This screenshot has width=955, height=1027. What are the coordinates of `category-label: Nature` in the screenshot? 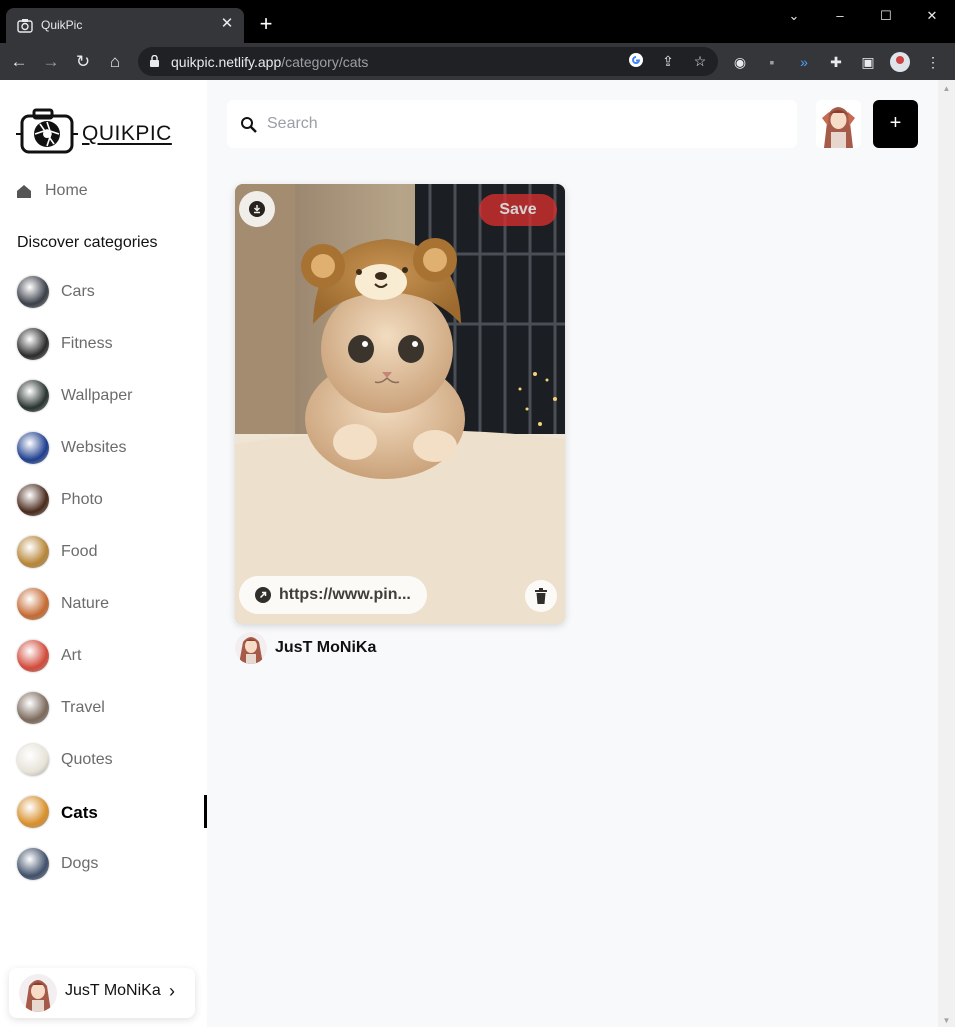 It's located at (85, 603).